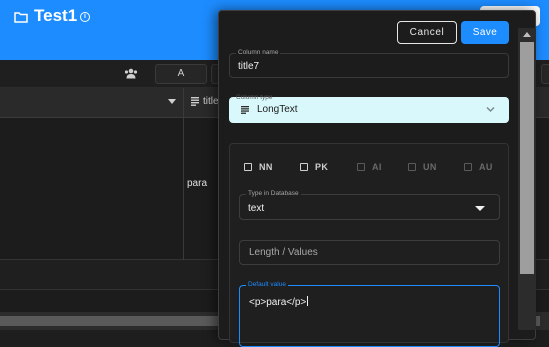 The height and width of the screenshot is (347, 549). Describe the element at coordinates (322, 167) in the screenshot. I see `checkbox-label: PK` at that location.